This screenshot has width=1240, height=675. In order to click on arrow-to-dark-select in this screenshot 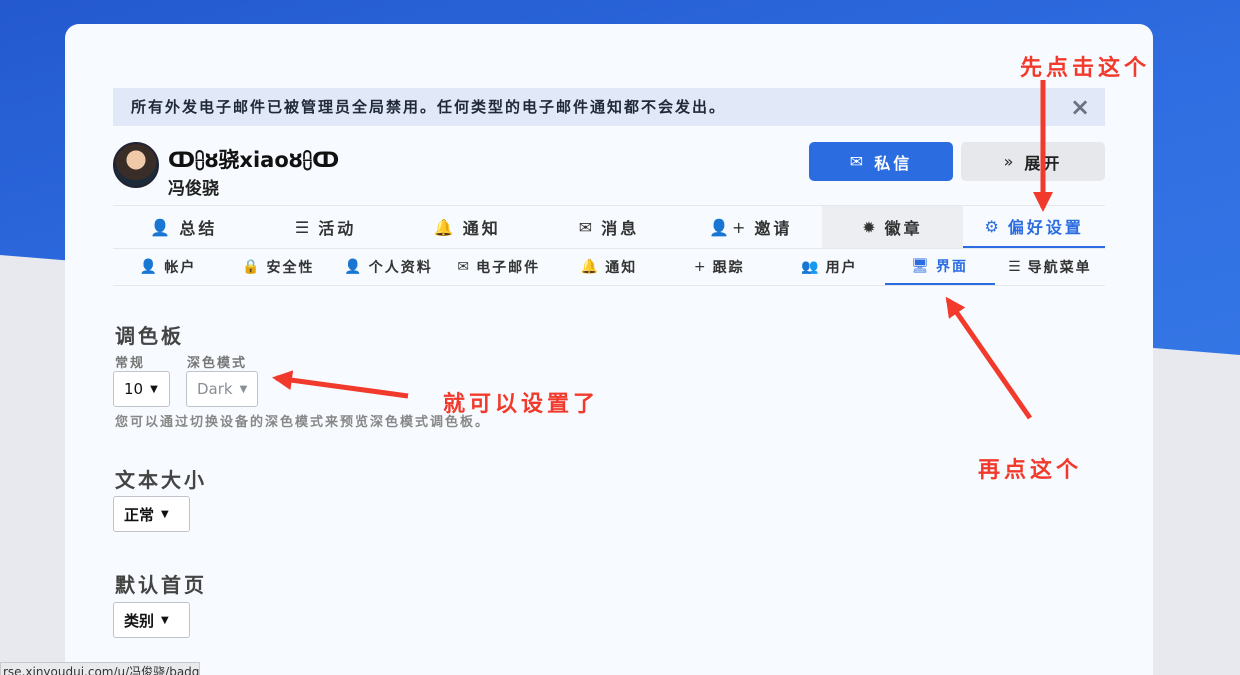, I will do `click(340, 384)`.